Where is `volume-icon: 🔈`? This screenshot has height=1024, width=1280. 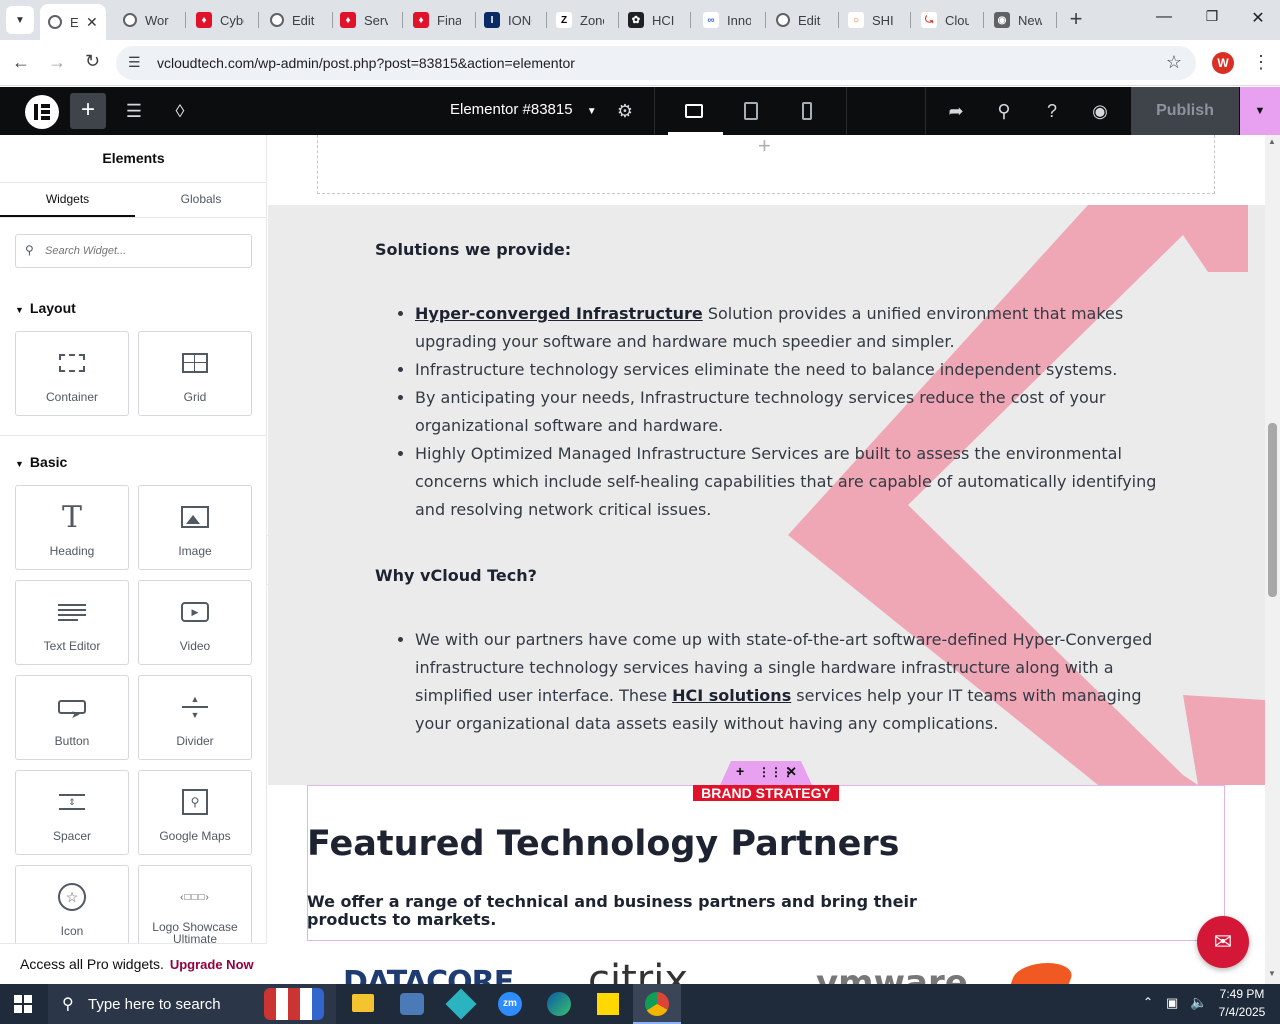
volume-icon: 🔈 is located at coordinates (1198, 1002).